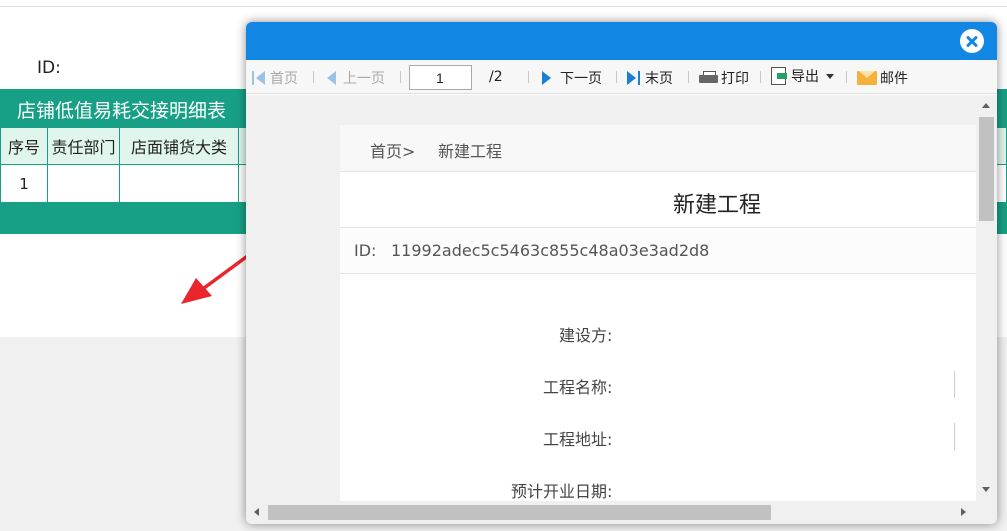 This screenshot has height=531, width=1007. Describe the element at coordinates (365, 250) in the screenshot. I see `document-id-label: ID:` at that location.